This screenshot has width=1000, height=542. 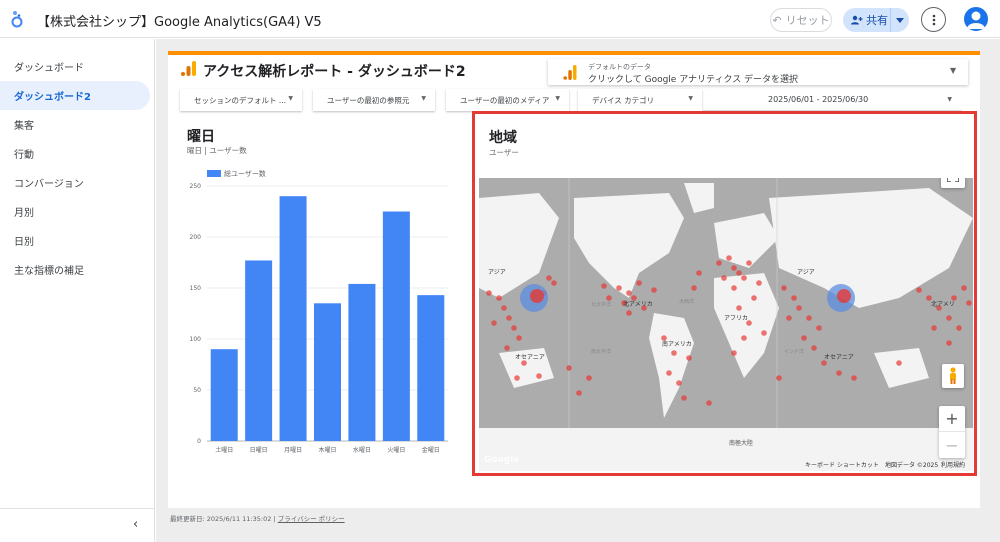 What do you see at coordinates (640, 100) in the screenshot?
I see `filter-device-category: デバイス カテゴリ ▼` at bounding box center [640, 100].